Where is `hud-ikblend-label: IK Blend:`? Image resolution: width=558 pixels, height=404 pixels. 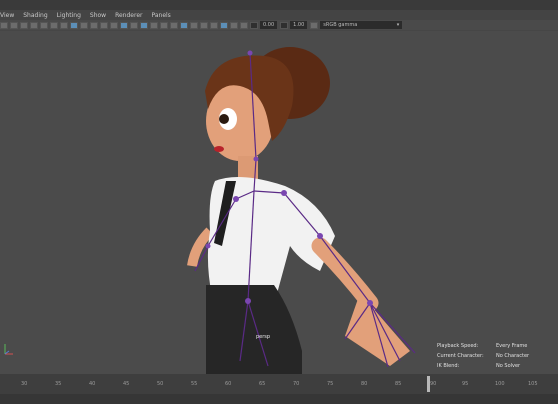
hud-ikblend-label: IK Blend: is located at coordinates (448, 366).